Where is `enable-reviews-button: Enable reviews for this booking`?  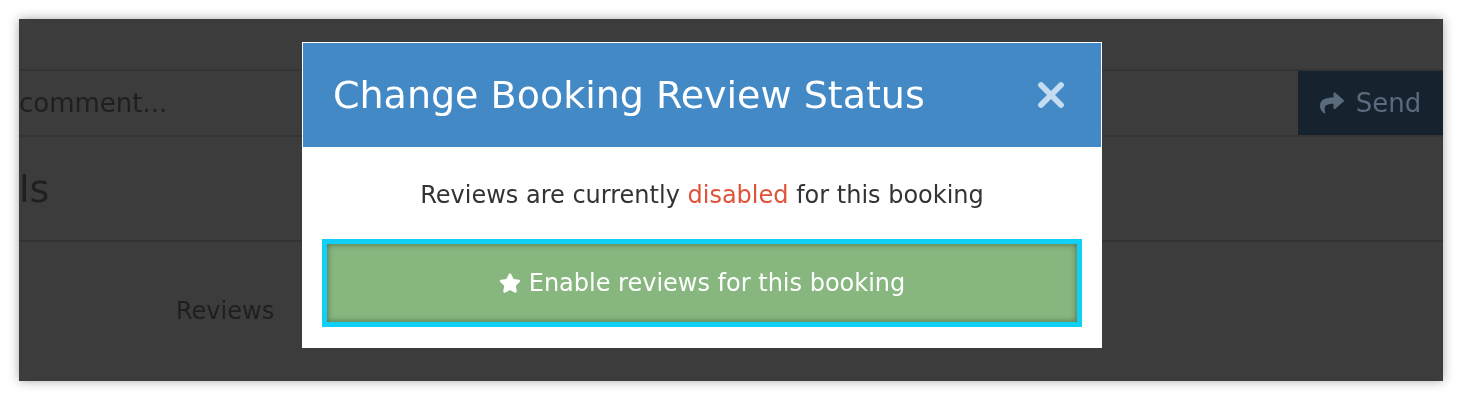 enable-reviews-button: Enable reviews for this booking is located at coordinates (702, 283).